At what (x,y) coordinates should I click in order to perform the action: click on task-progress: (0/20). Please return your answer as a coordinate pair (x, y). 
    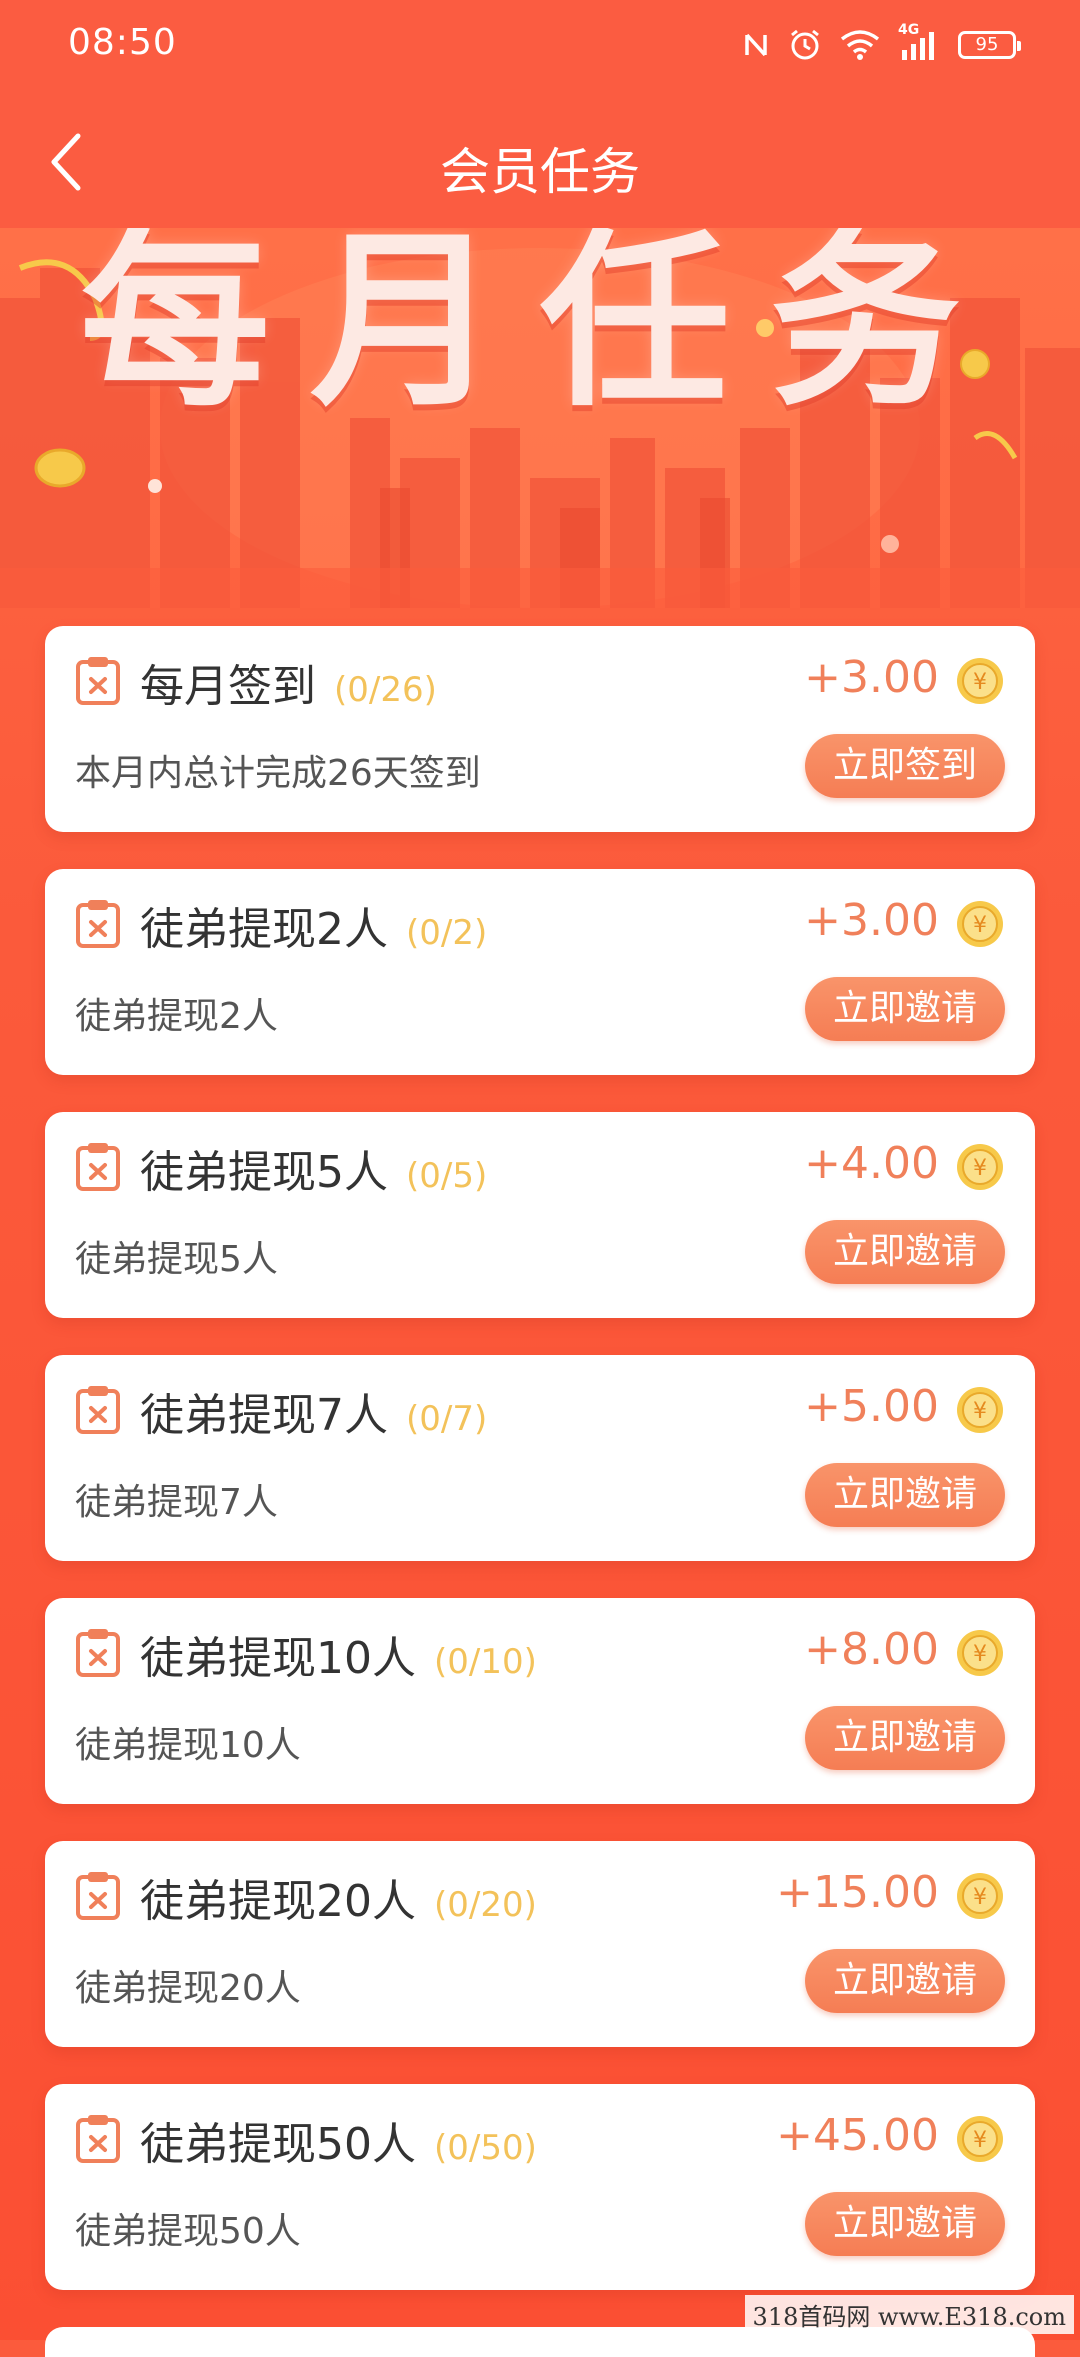
    Looking at the image, I should click on (485, 1905).